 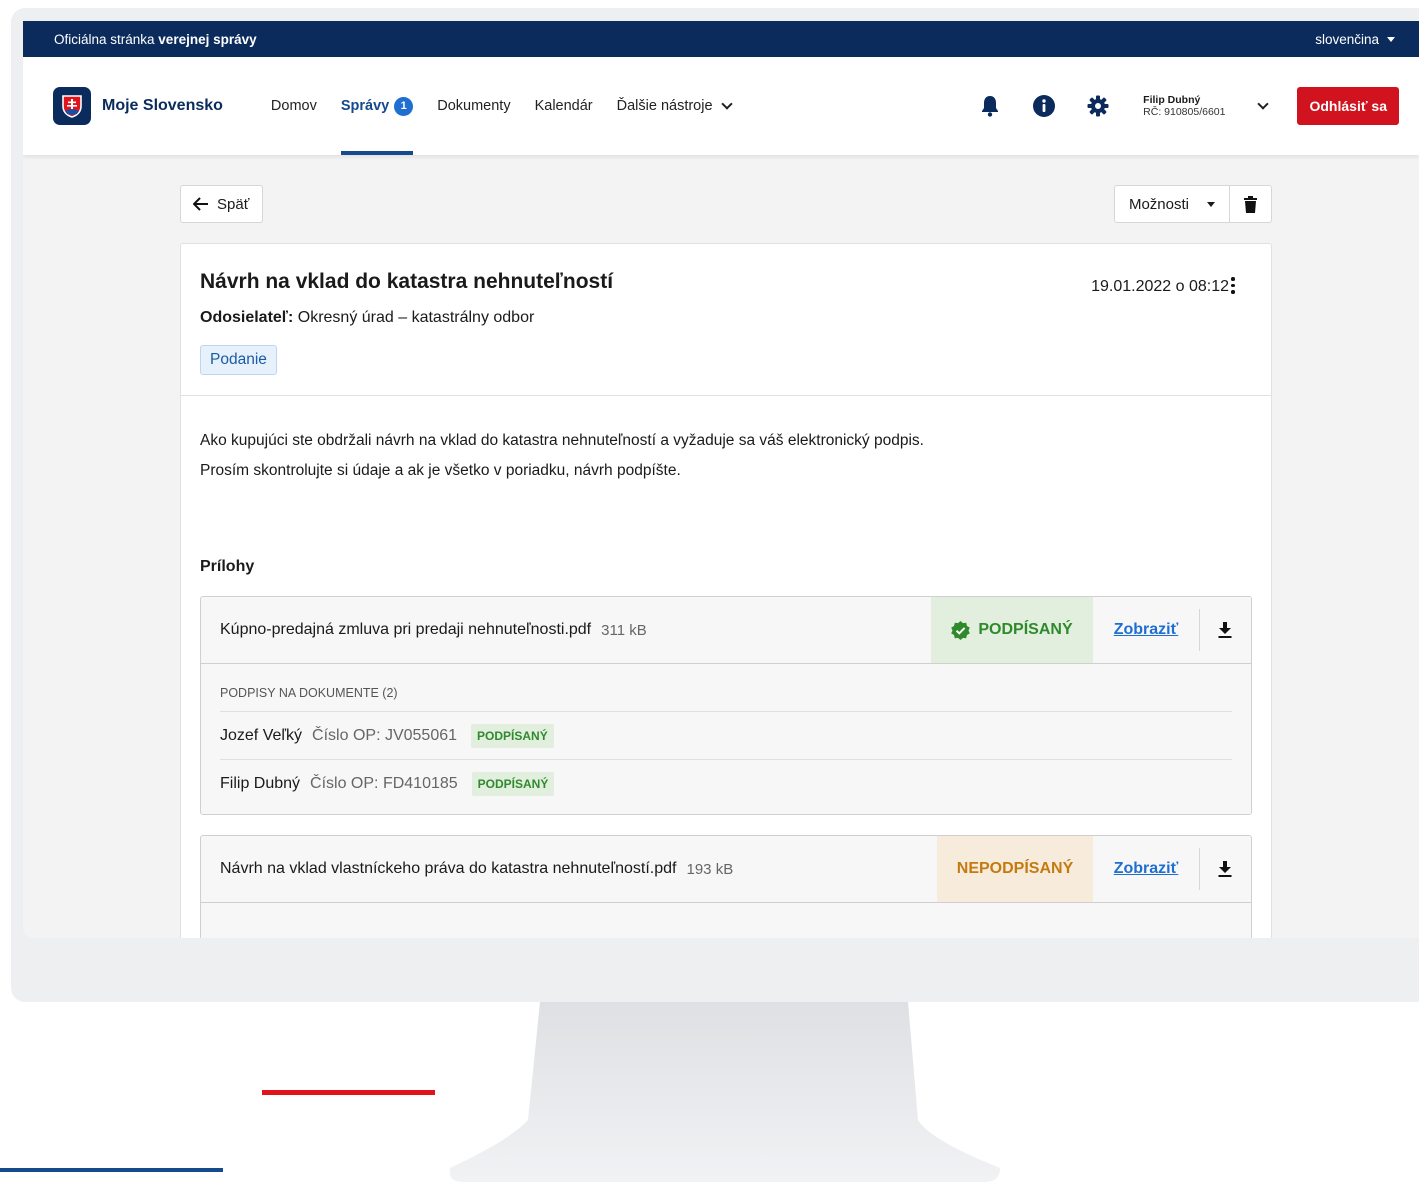 What do you see at coordinates (385, 735) in the screenshot?
I see `signer-id: Číslo OP: JV055061` at bounding box center [385, 735].